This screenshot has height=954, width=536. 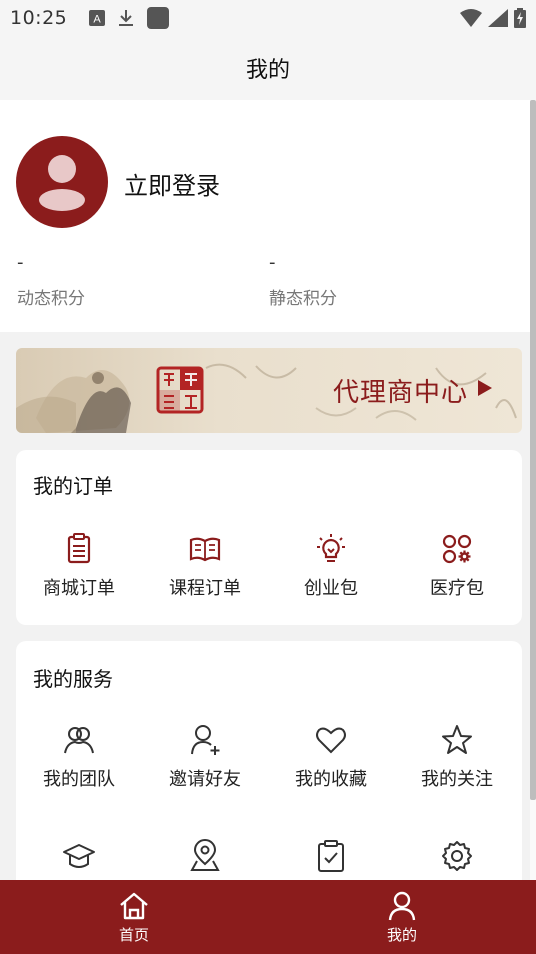 I want to click on order-item-label: 创业包, so click(x=331, y=588).